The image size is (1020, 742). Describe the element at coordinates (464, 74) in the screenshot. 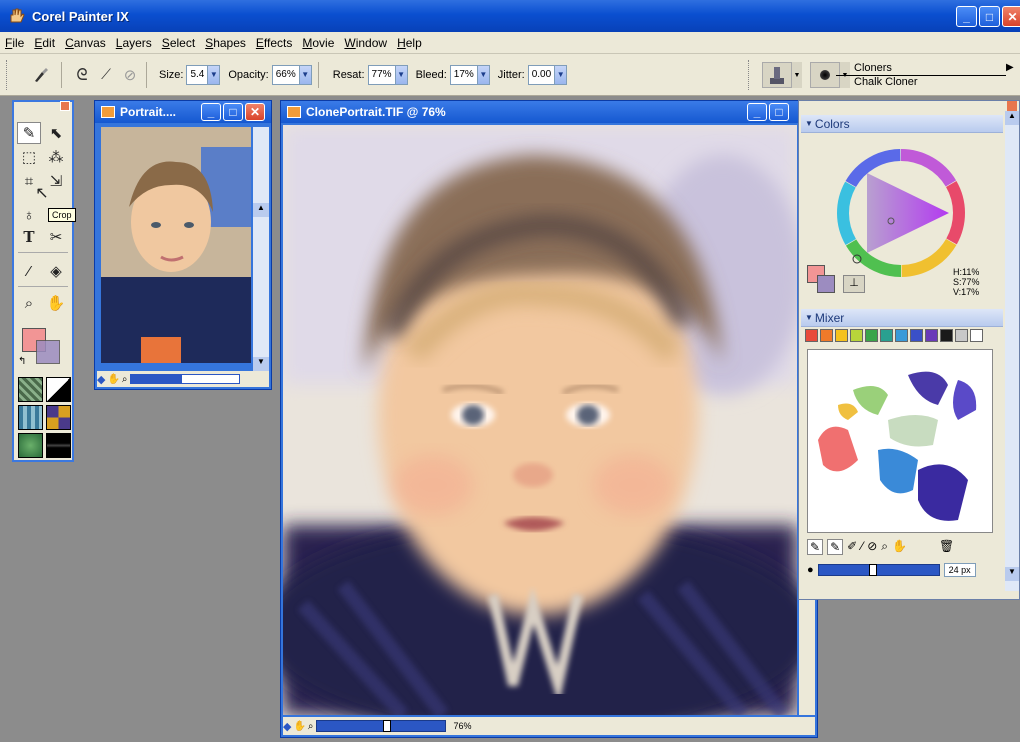

I see `bleed-value: 17%` at that location.